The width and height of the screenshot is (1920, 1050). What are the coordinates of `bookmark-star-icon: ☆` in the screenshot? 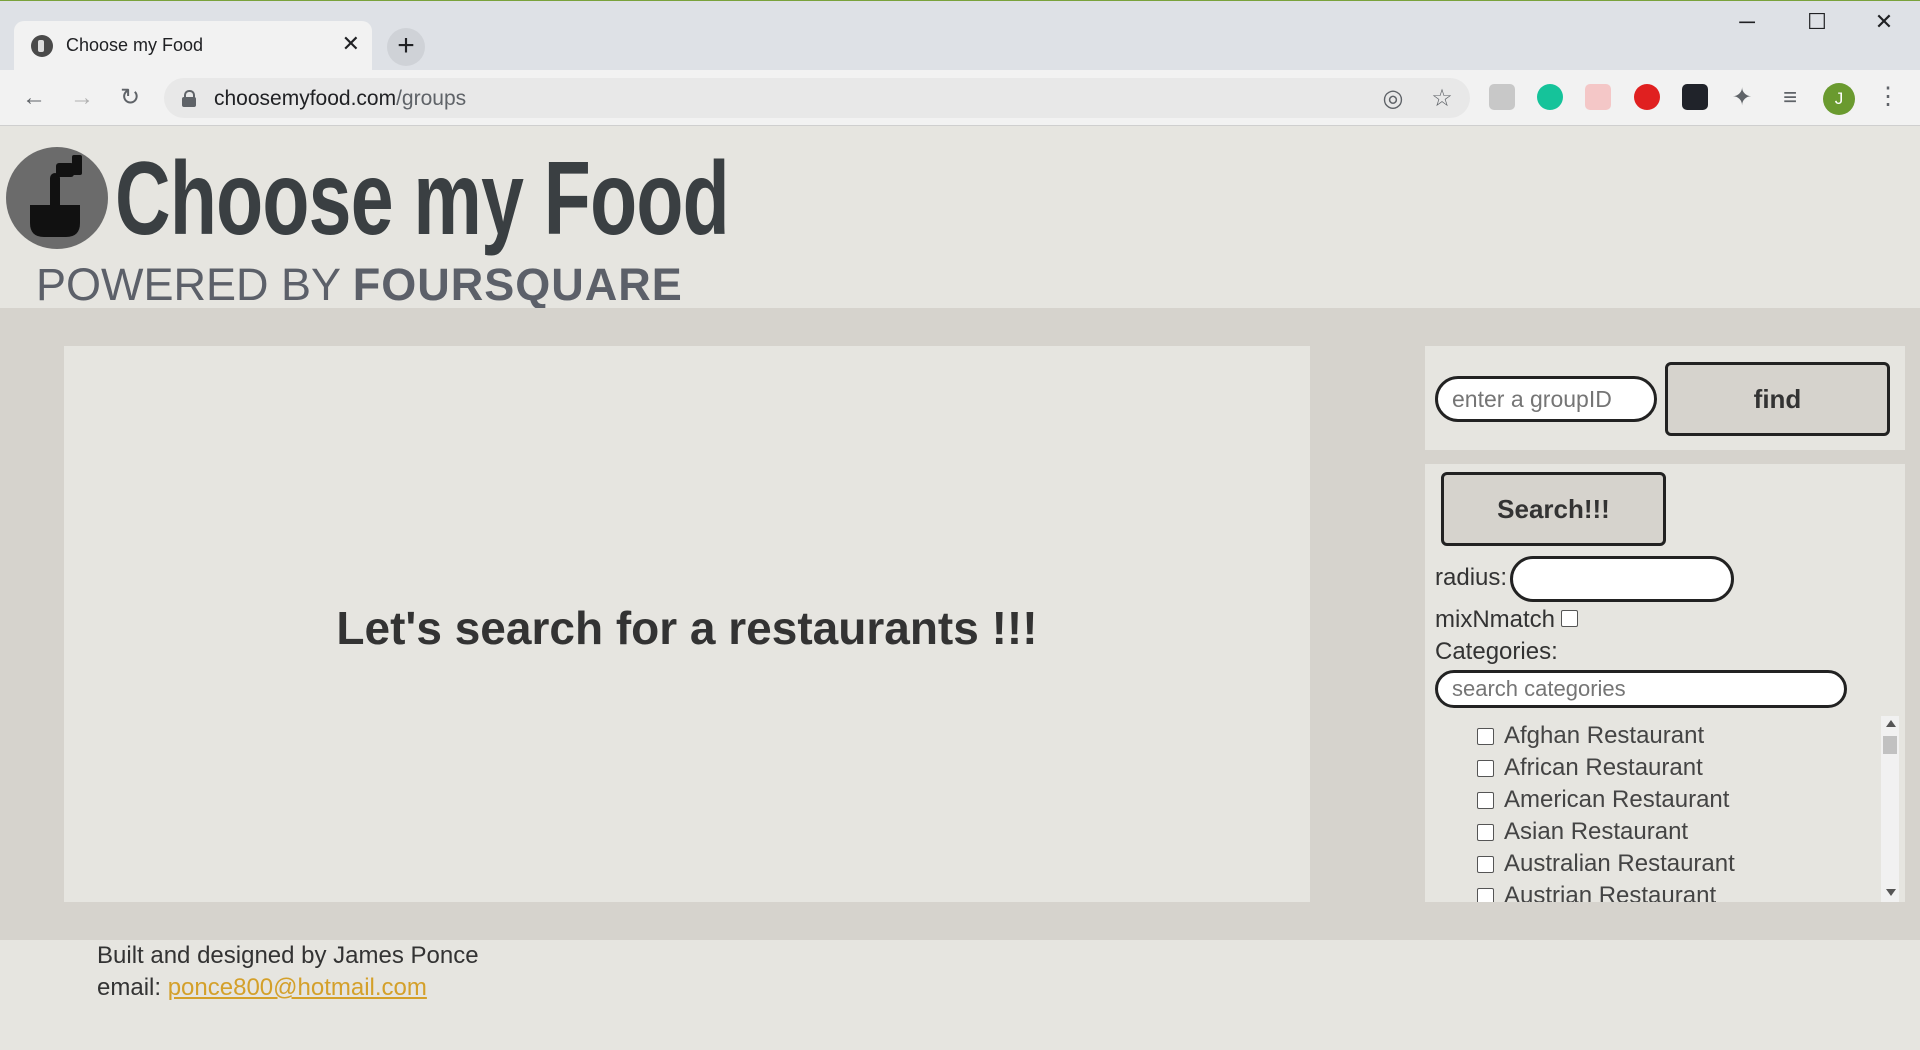 It's located at (1442, 98).